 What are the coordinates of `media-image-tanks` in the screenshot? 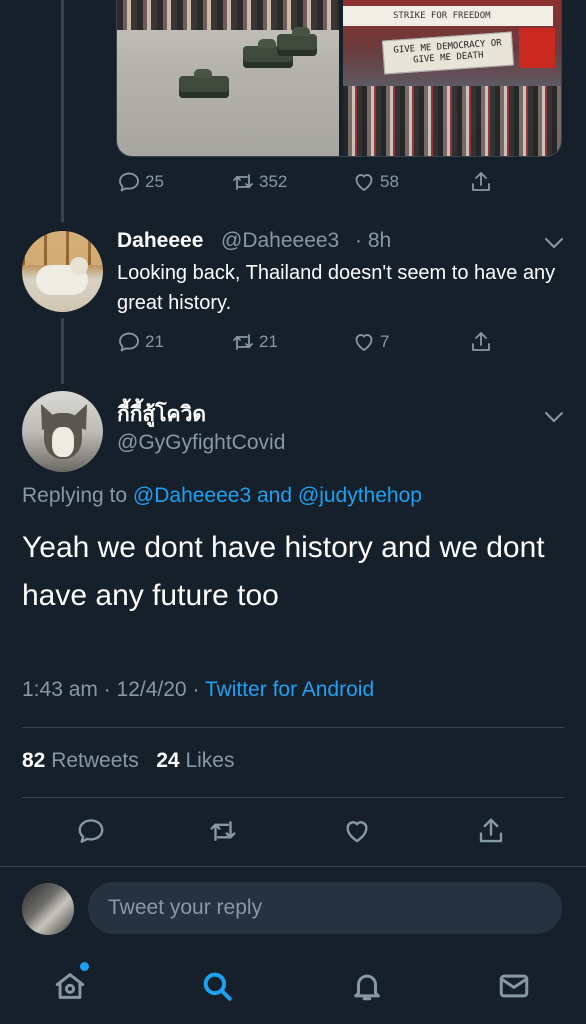 It's located at (228, 78).